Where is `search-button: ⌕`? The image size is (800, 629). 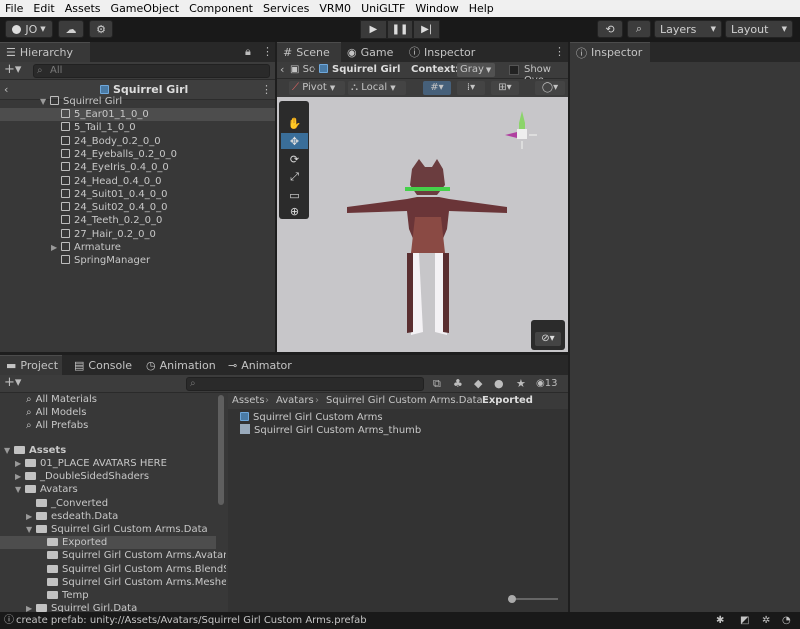
search-button: ⌕ is located at coordinates (639, 29).